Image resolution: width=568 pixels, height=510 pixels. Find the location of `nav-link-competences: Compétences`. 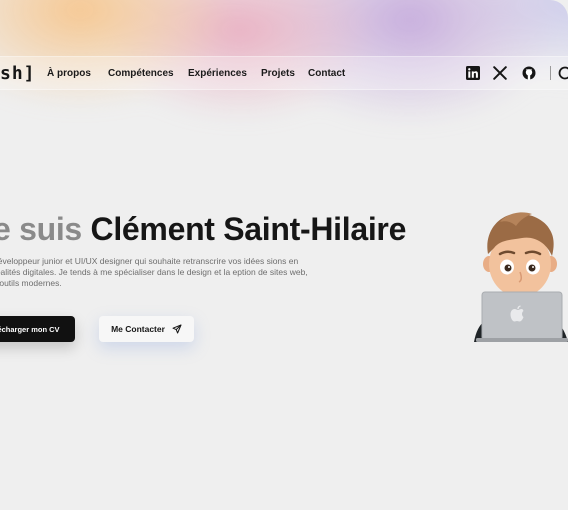

nav-link-competences: Compétences is located at coordinates (141, 73).